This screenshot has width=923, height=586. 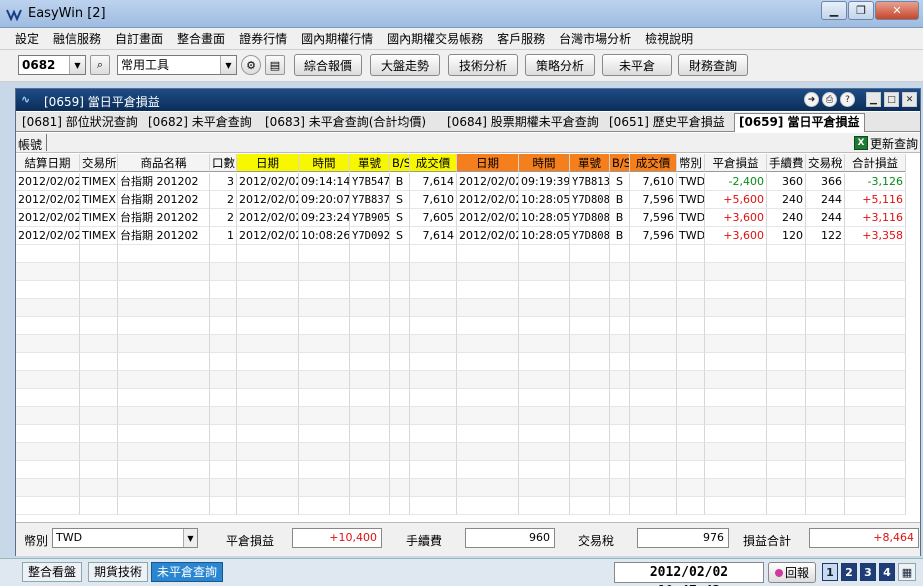 What do you see at coordinates (885, 143) in the screenshot?
I see `refresh-query-button: X 更新查詢` at bounding box center [885, 143].